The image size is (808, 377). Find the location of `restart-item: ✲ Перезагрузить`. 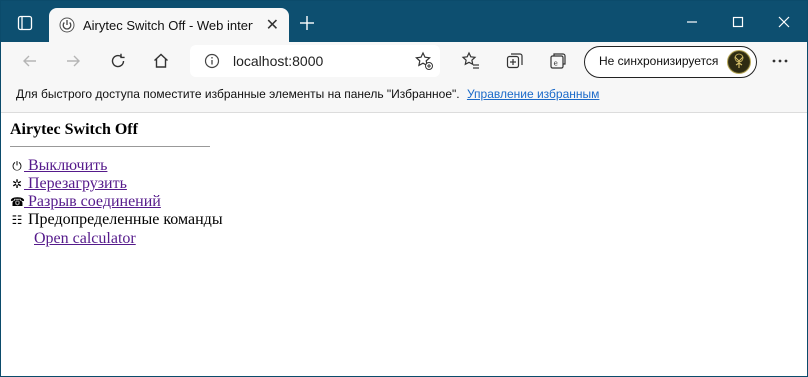

restart-item: ✲ Перезагрузить is located at coordinates (68, 184).